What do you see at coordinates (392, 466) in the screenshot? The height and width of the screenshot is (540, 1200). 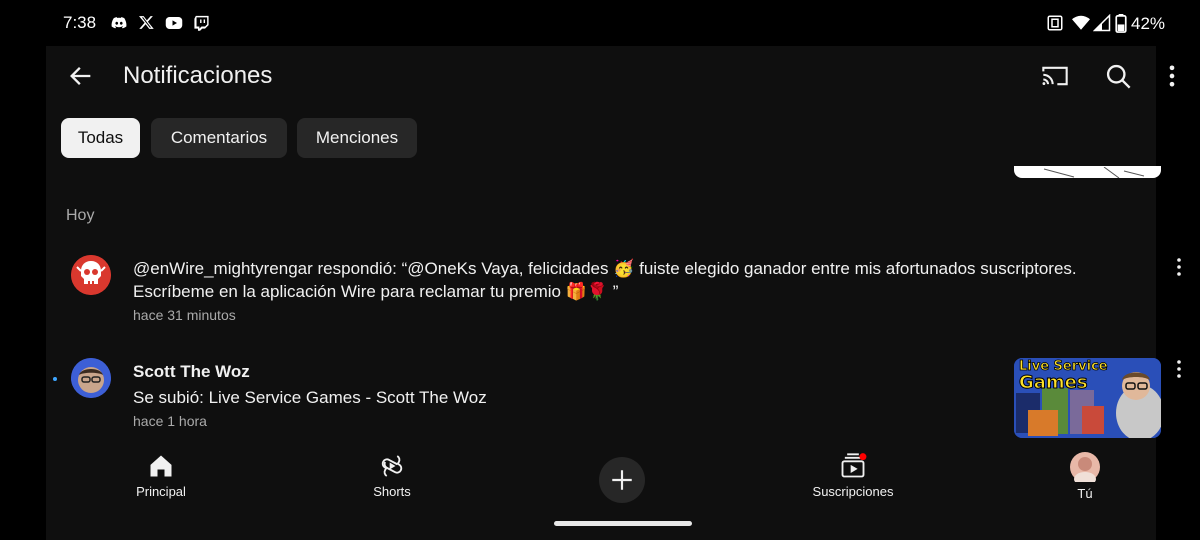 I see `shorts-icon` at bounding box center [392, 466].